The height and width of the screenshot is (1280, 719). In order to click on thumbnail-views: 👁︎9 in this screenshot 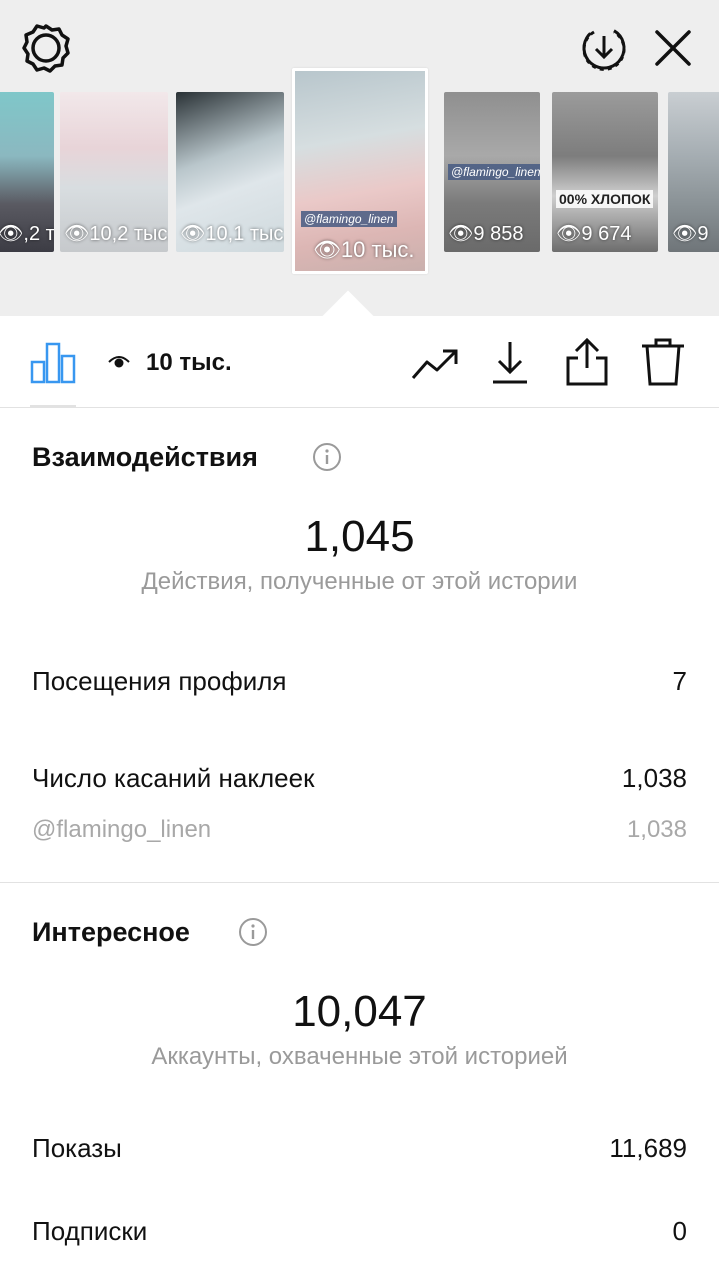, I will do `click(690, 234)`.